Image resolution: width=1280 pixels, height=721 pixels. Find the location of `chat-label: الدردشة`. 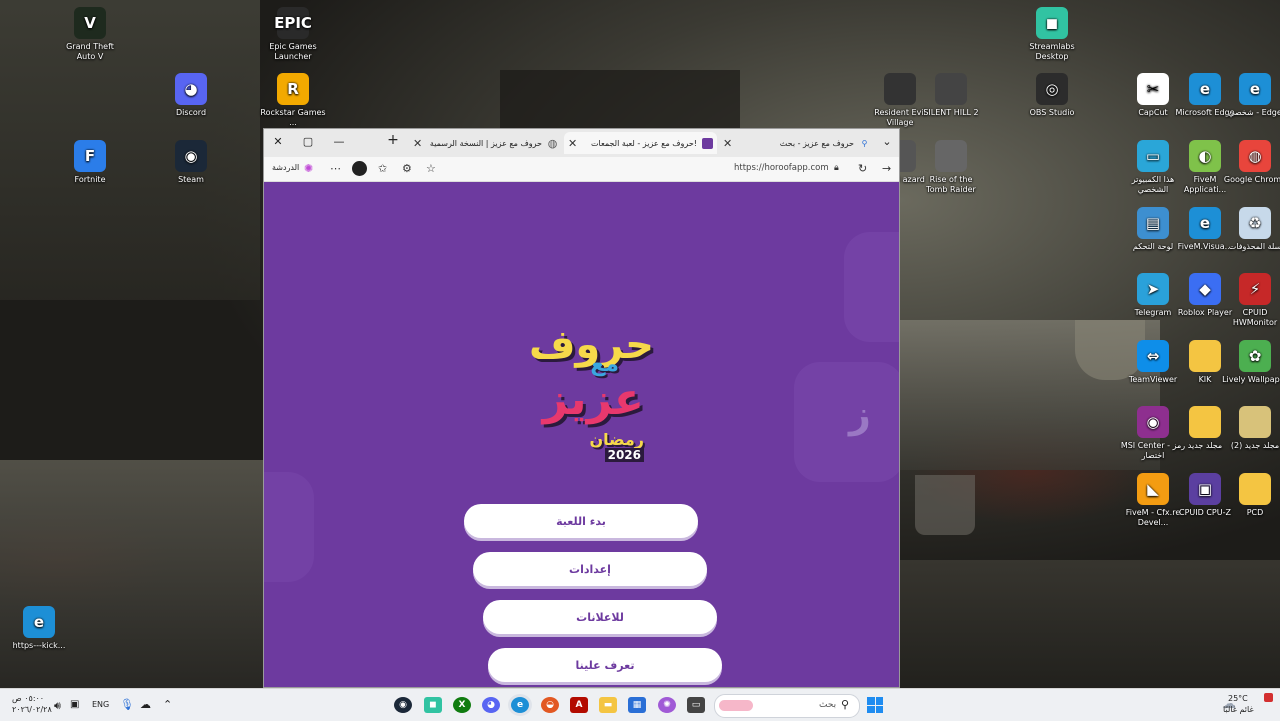

chat-label: الدردشة is located at coordinates (285, 167).